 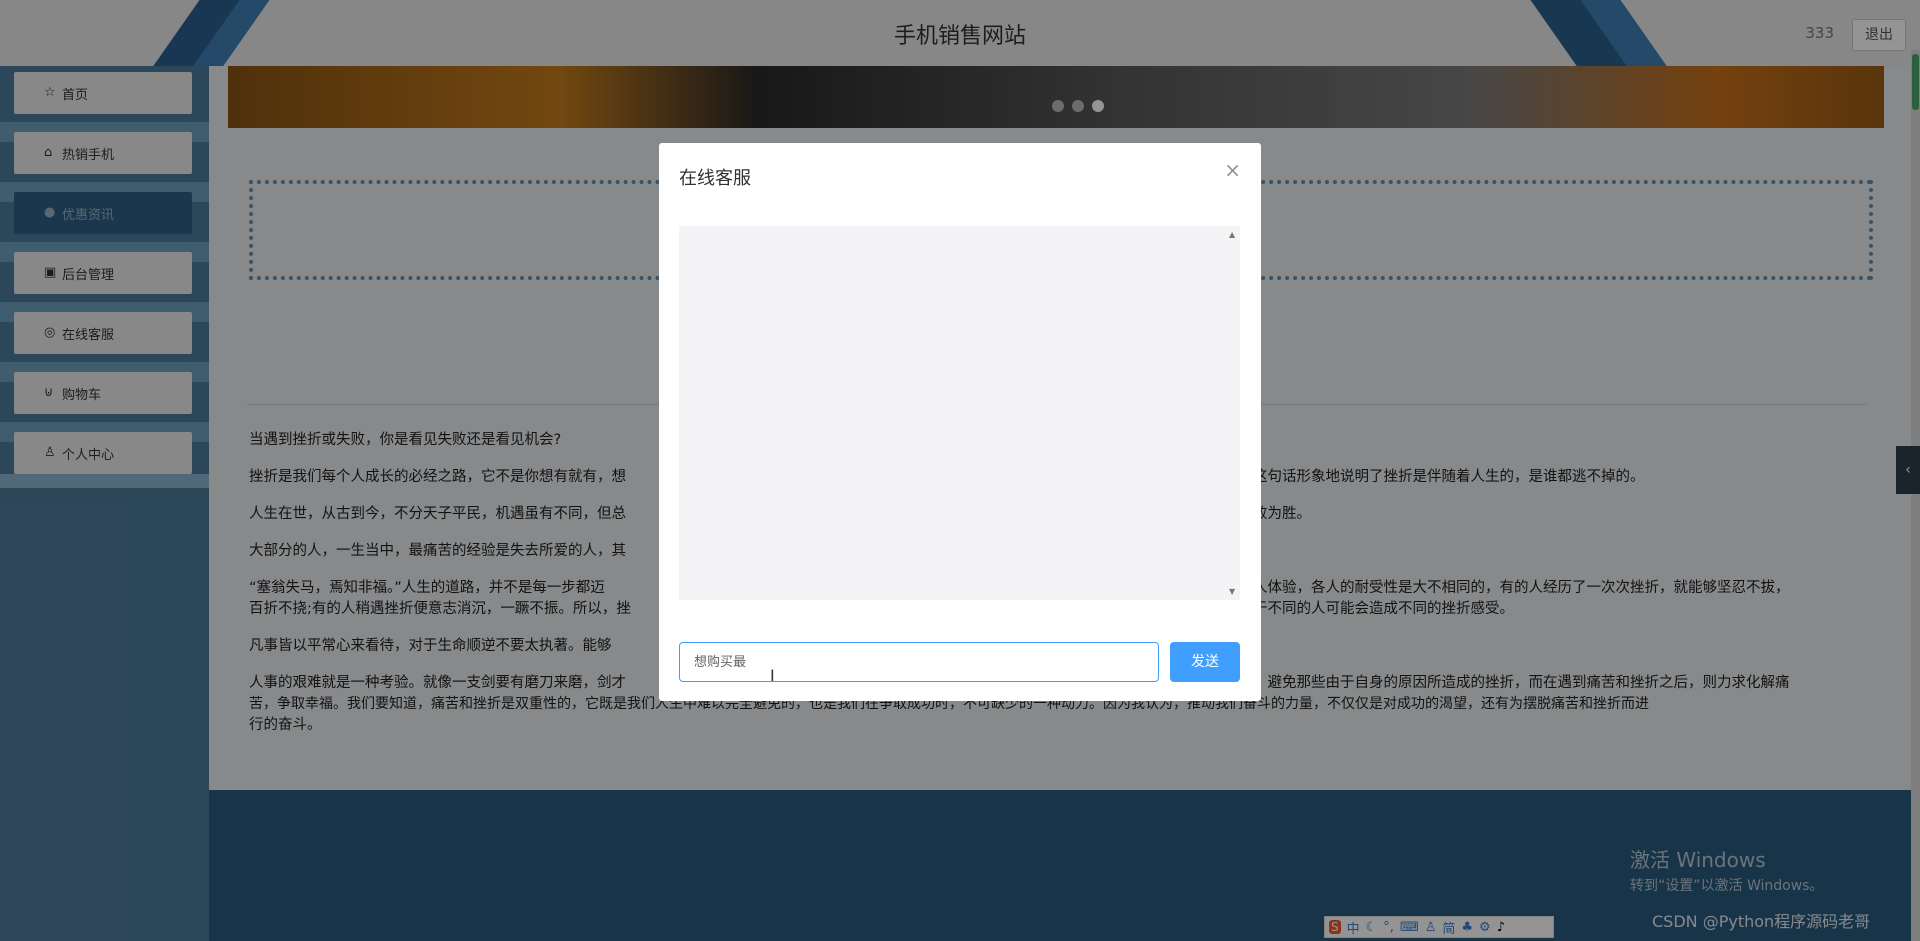 I want to click on scroll-up-icon: ▲, so click(x=1232, y=234).